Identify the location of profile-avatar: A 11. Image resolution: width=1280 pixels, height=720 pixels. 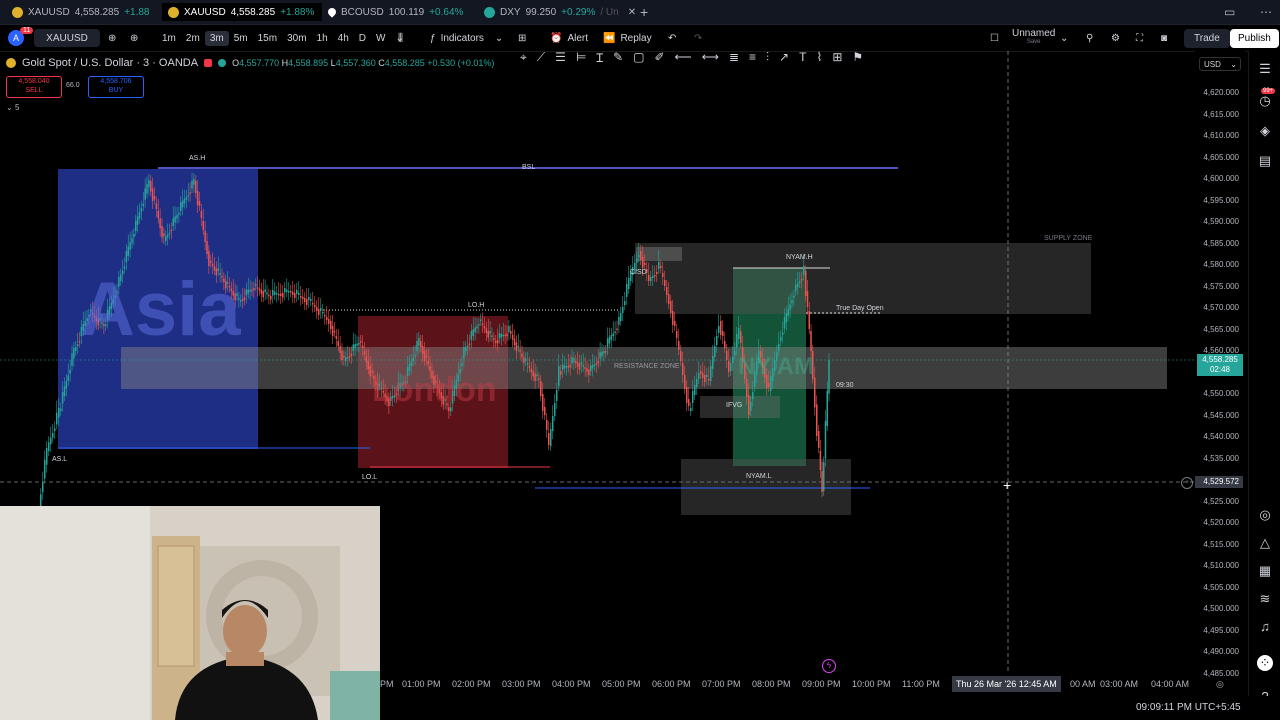
(21, 38).